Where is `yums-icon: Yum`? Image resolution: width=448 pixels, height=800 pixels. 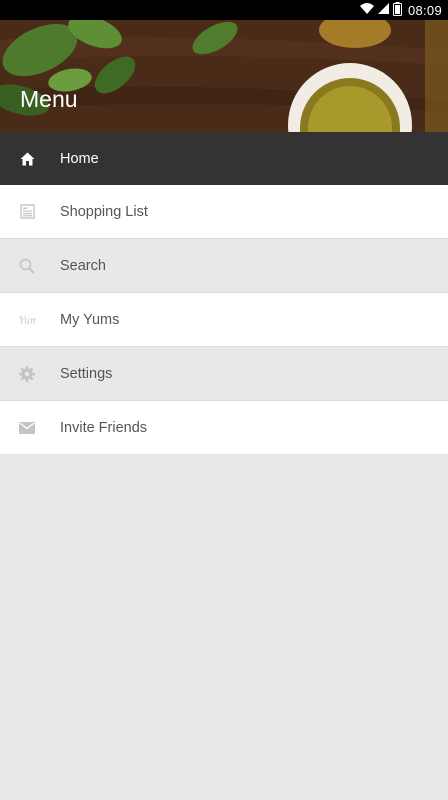
yums-icon: Yum is located at coordinates (30, 319).